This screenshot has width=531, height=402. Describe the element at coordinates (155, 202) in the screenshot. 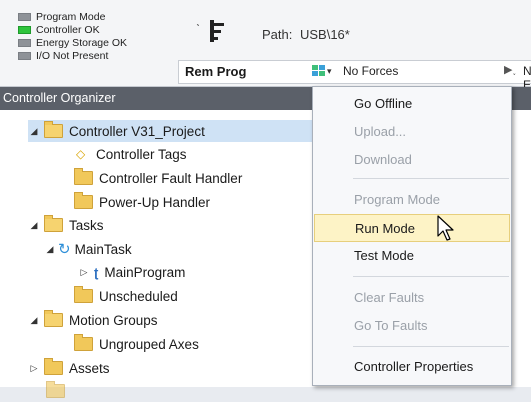

I see `tree-item-label: Power-Up Handler` at that location.